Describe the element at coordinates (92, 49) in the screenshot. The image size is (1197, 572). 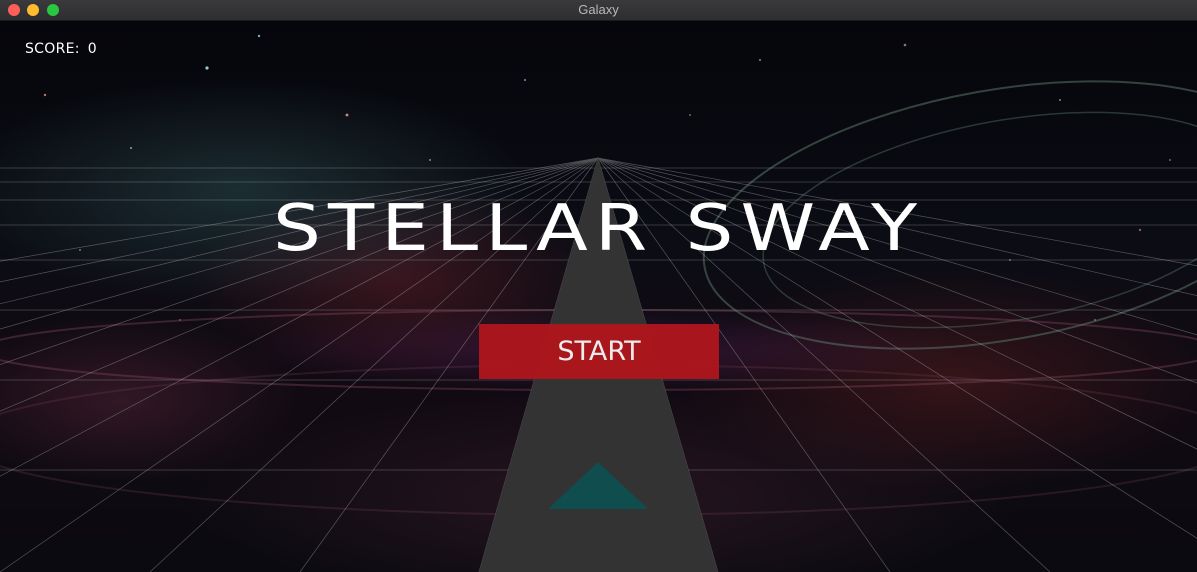
I see `score-value: 0` at that location.